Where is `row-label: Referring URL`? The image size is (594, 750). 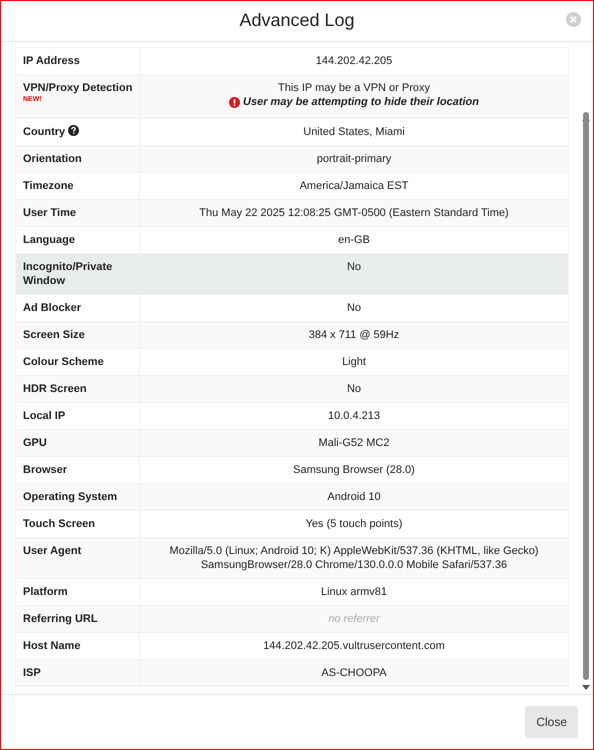 row-label: Referring URL is located at coordinates (78, 618).